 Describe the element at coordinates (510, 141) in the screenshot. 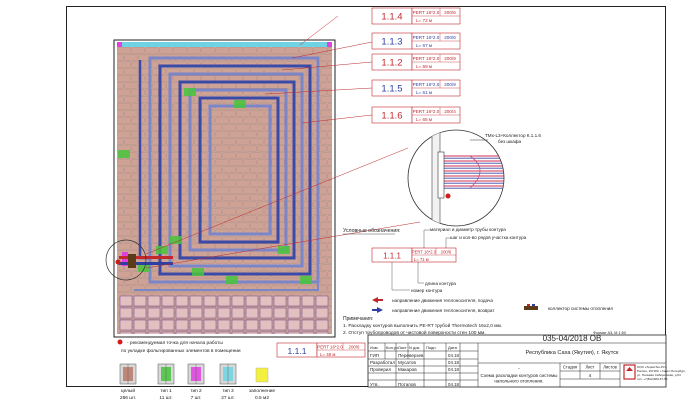

I see `manifold-sublabel: без шкафа` at that location.